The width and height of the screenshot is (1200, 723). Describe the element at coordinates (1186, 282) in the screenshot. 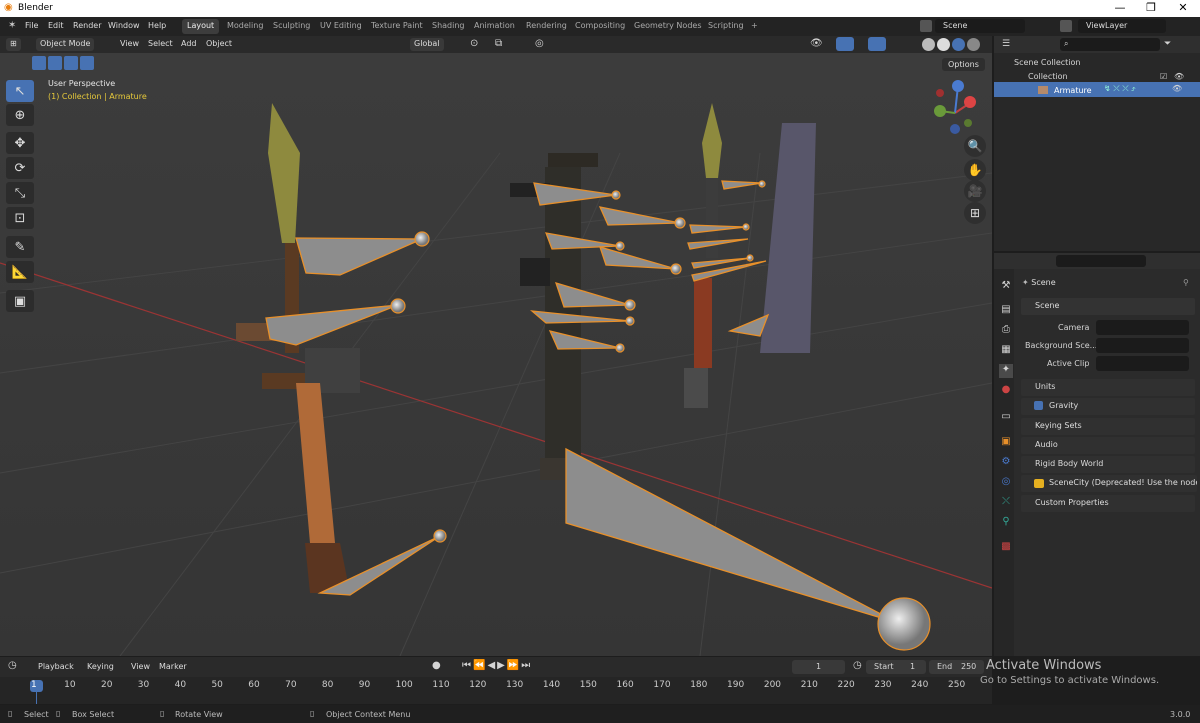

I see `pin-icon: ⚲` at that location.